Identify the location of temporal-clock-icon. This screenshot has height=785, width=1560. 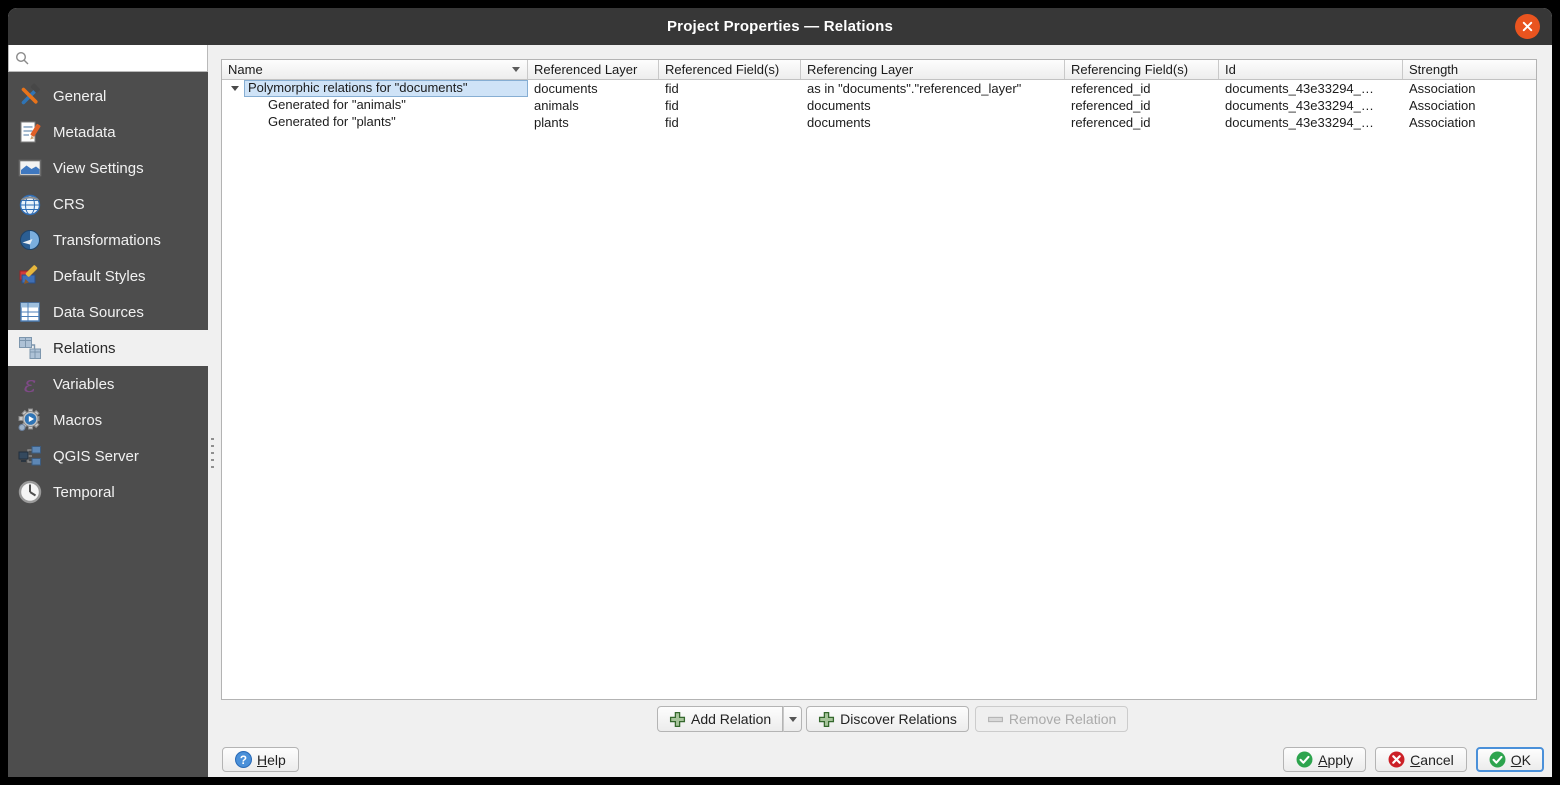
(30, 492).